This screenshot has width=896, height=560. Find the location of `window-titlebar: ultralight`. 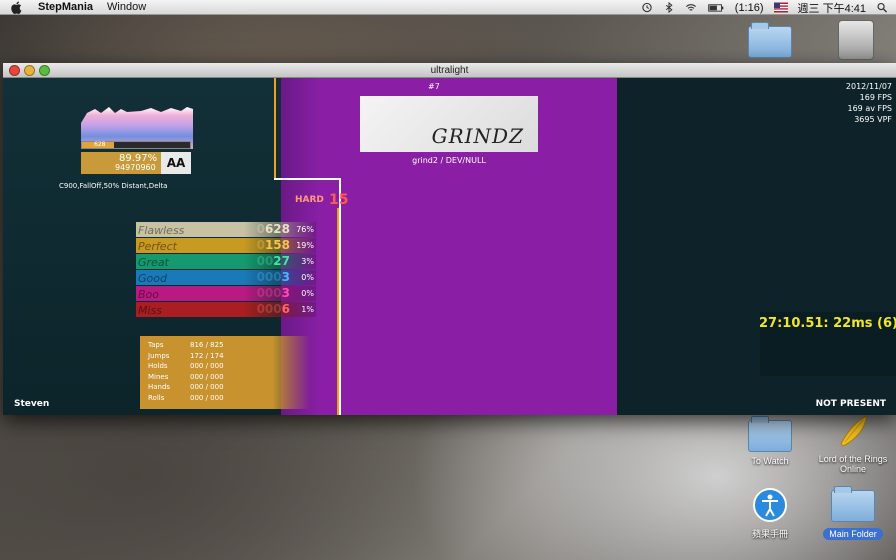

window-titlebar: ultralight is located at coordinates (449, 70).